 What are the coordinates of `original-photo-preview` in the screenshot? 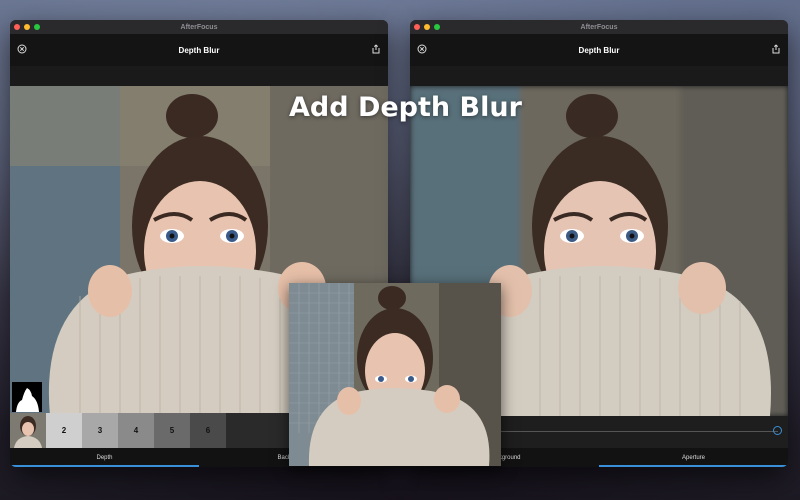 It's located at (395, 374).